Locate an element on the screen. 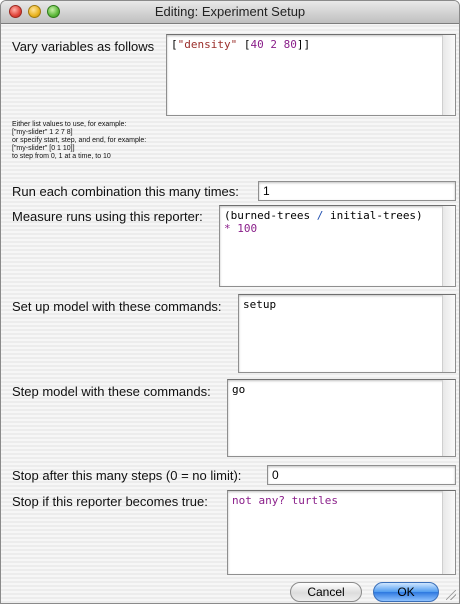 This screenshot has height=604, width=460. measure-reporter-editor: (burned-trees / initial-trees) * 100 is located at coordinates (337, 246).